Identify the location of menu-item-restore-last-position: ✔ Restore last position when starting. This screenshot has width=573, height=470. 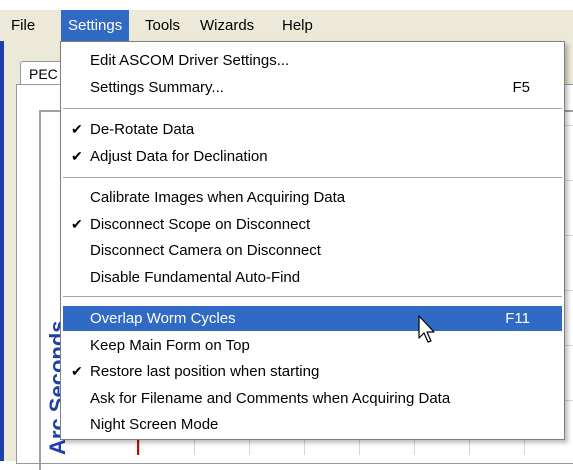
(312, 371).